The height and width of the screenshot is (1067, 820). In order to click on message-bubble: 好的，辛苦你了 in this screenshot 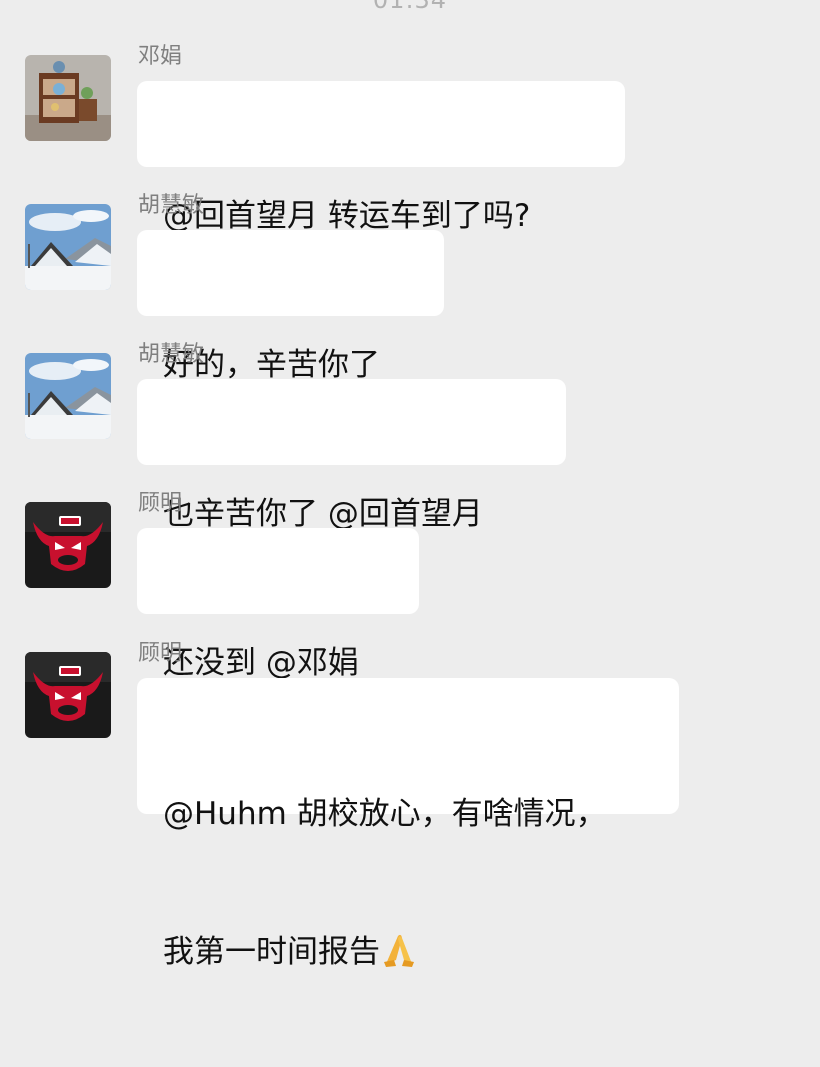, I will do `click(290, 306)`.